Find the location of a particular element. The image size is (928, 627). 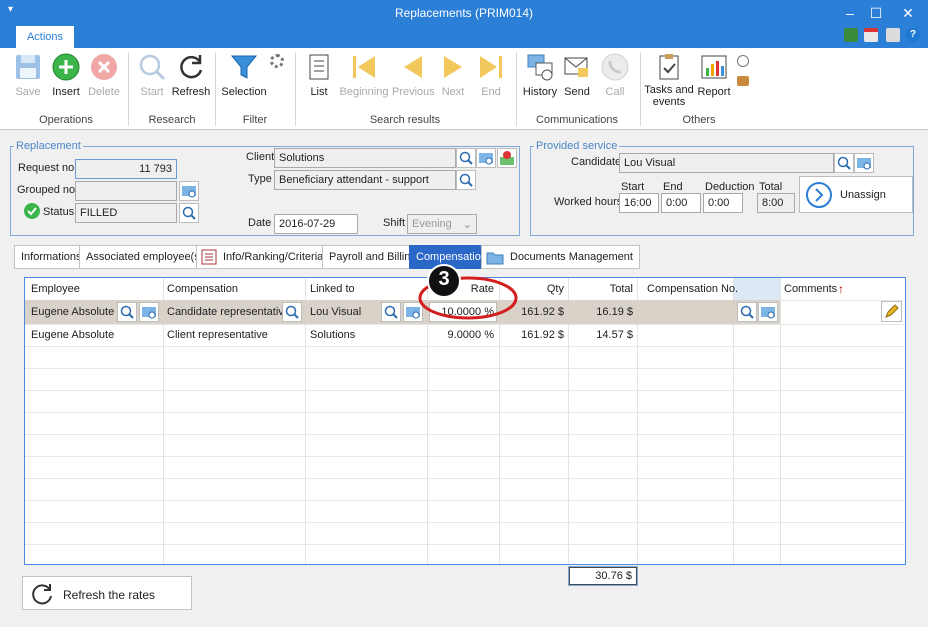

end-button: End is located at coordinates (491, 77).